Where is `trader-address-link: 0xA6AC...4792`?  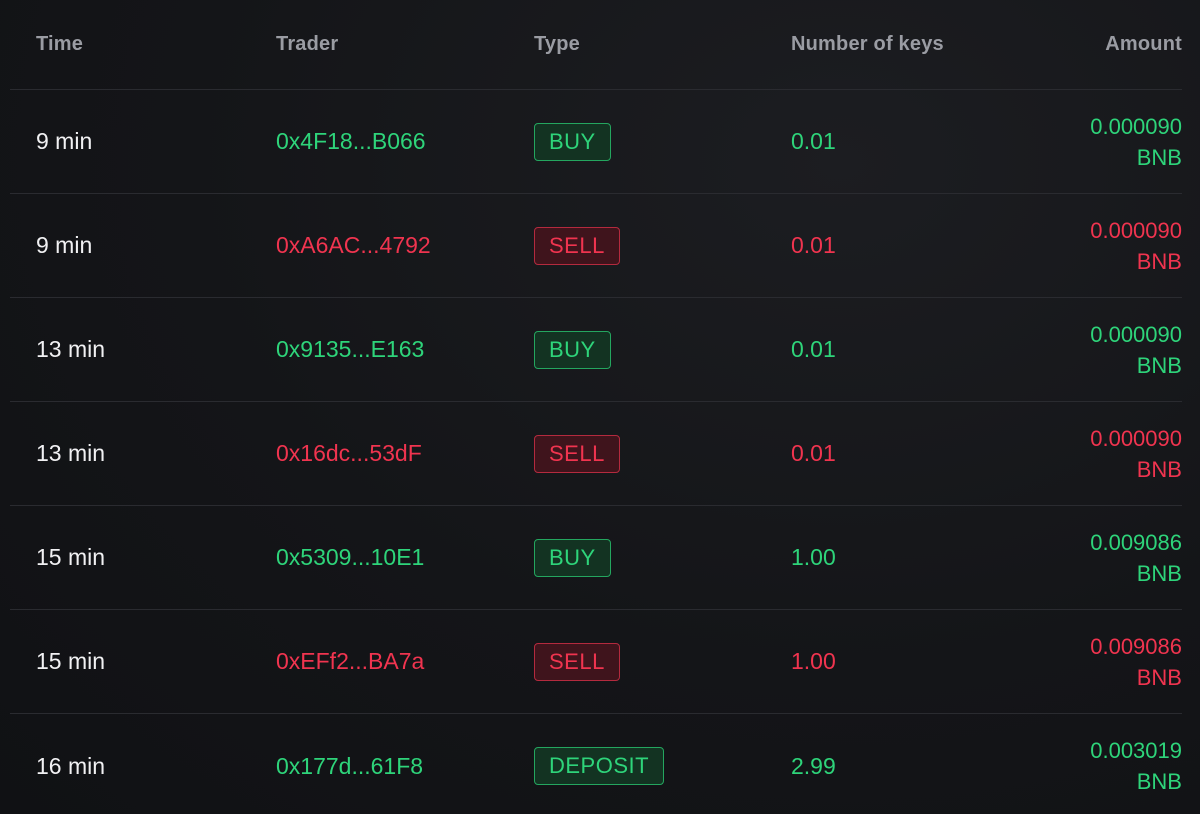
trader-address-link: 0xA6AC...4792 is located at coordinates (353, 245).